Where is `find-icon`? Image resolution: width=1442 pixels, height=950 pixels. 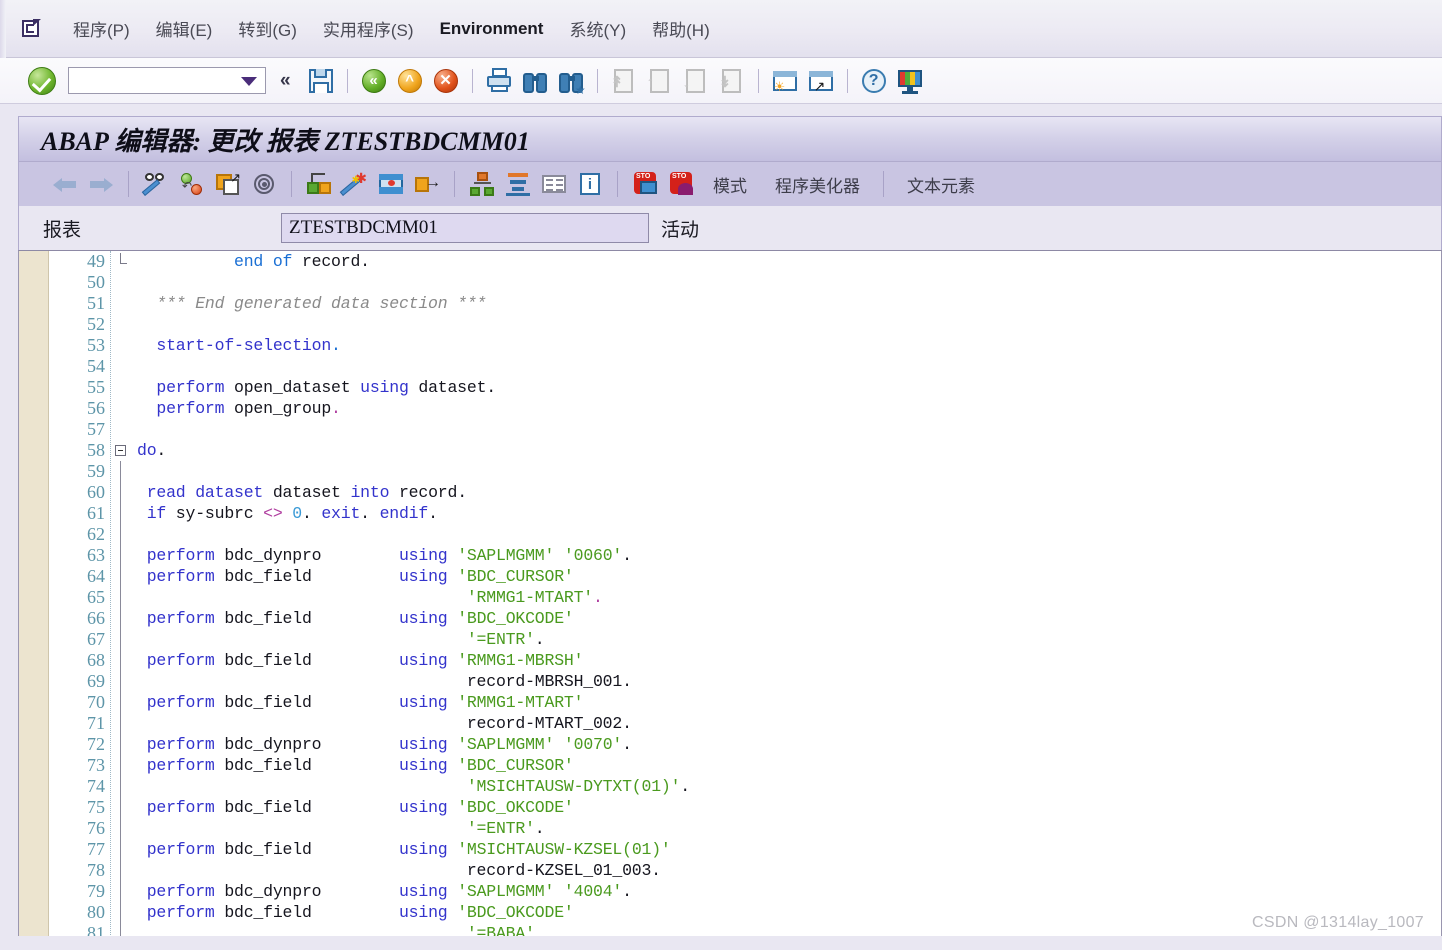 find-icon is located at coordinates (535, 81).